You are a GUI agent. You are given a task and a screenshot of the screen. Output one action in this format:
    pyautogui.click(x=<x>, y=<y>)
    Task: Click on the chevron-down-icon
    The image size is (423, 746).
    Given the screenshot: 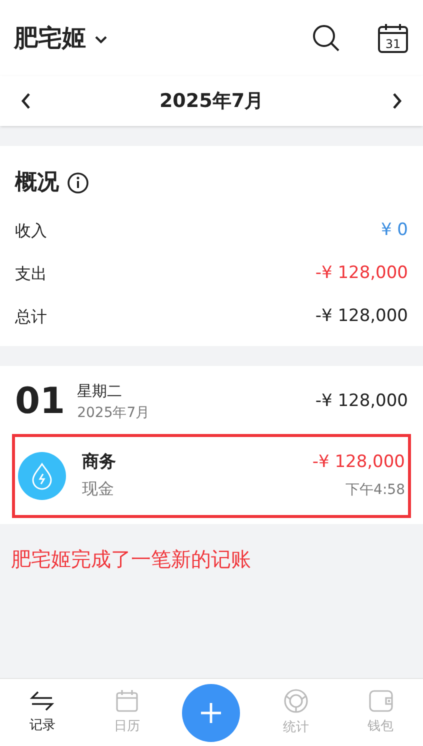 What is the action you would take?
    pyautogui.click(x=101, y=40)
    